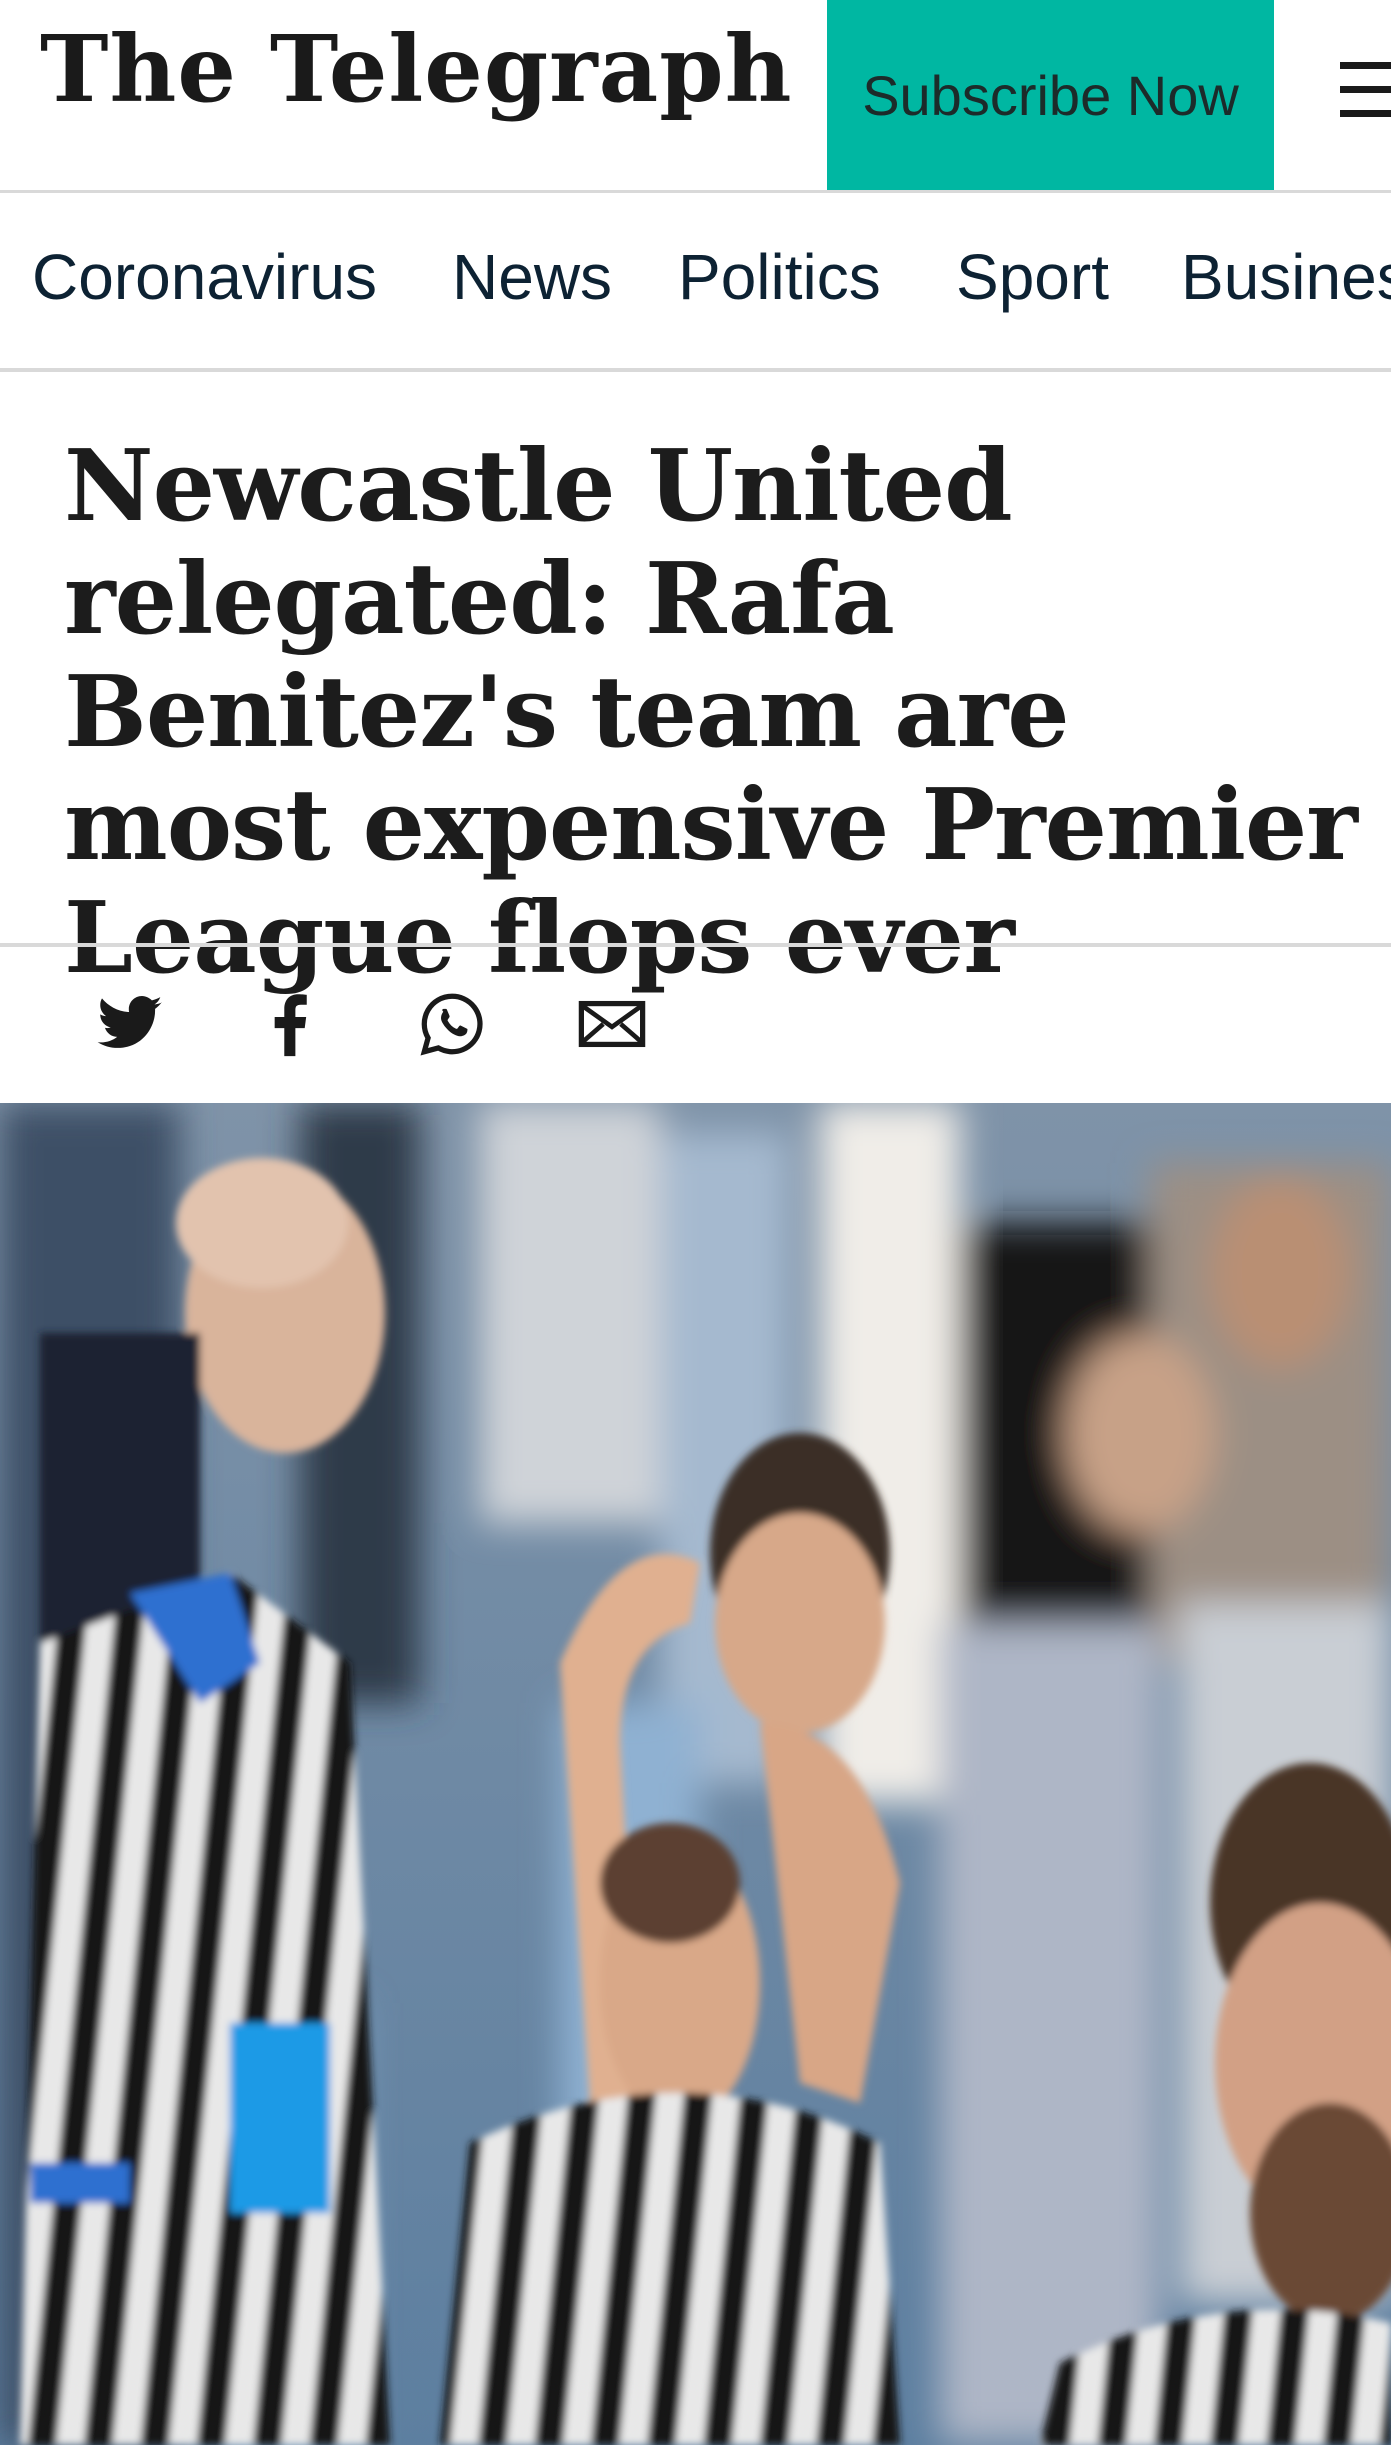 The image size is (1391, 2445). What do you see at coordinates (1286, 277) in the screenshot?
I see `nav-item-business: Business` at bounding box center [1286, 277].